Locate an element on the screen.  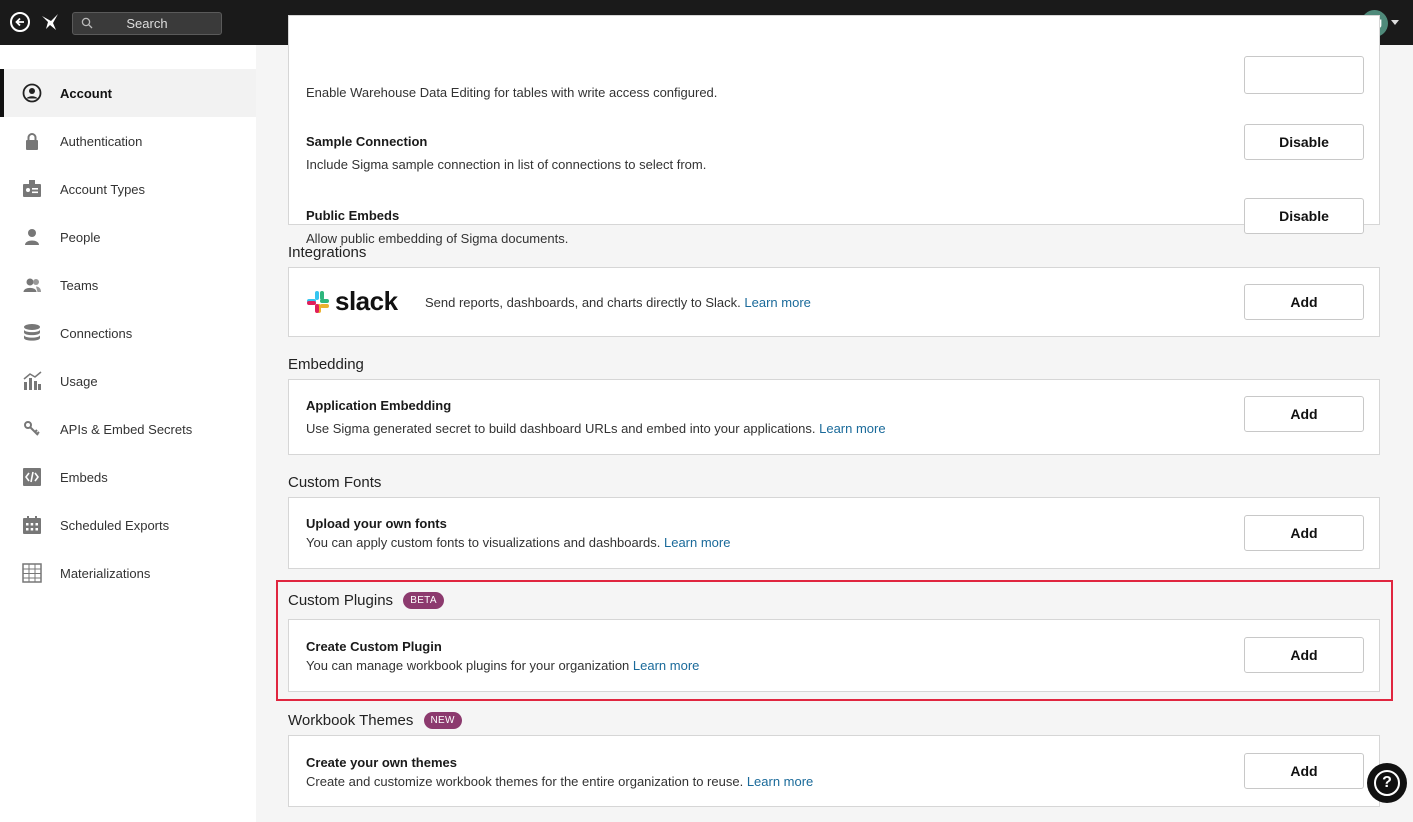
workbook-themes-section-label: Workbook Themes is located at coordinates (351, 720).